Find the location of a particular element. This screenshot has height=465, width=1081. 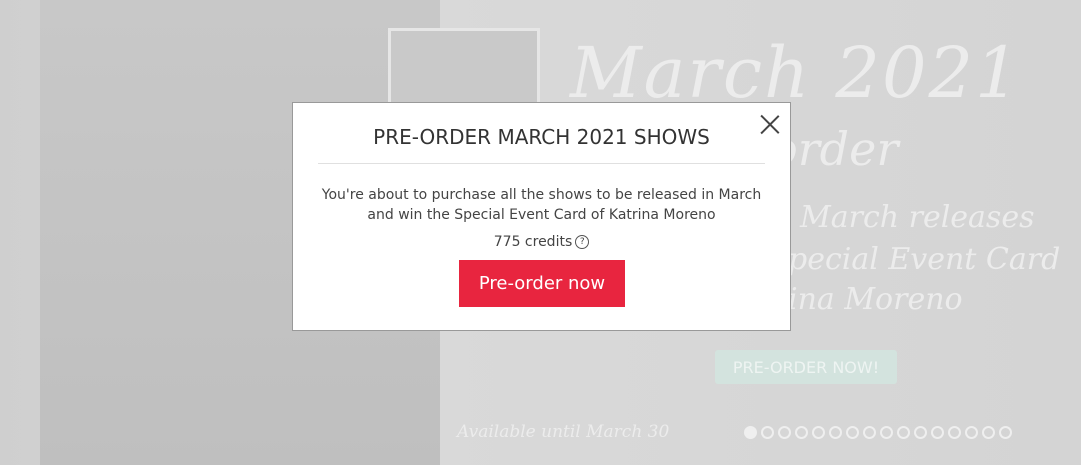

close-icon is located at coordinates (770, 124).